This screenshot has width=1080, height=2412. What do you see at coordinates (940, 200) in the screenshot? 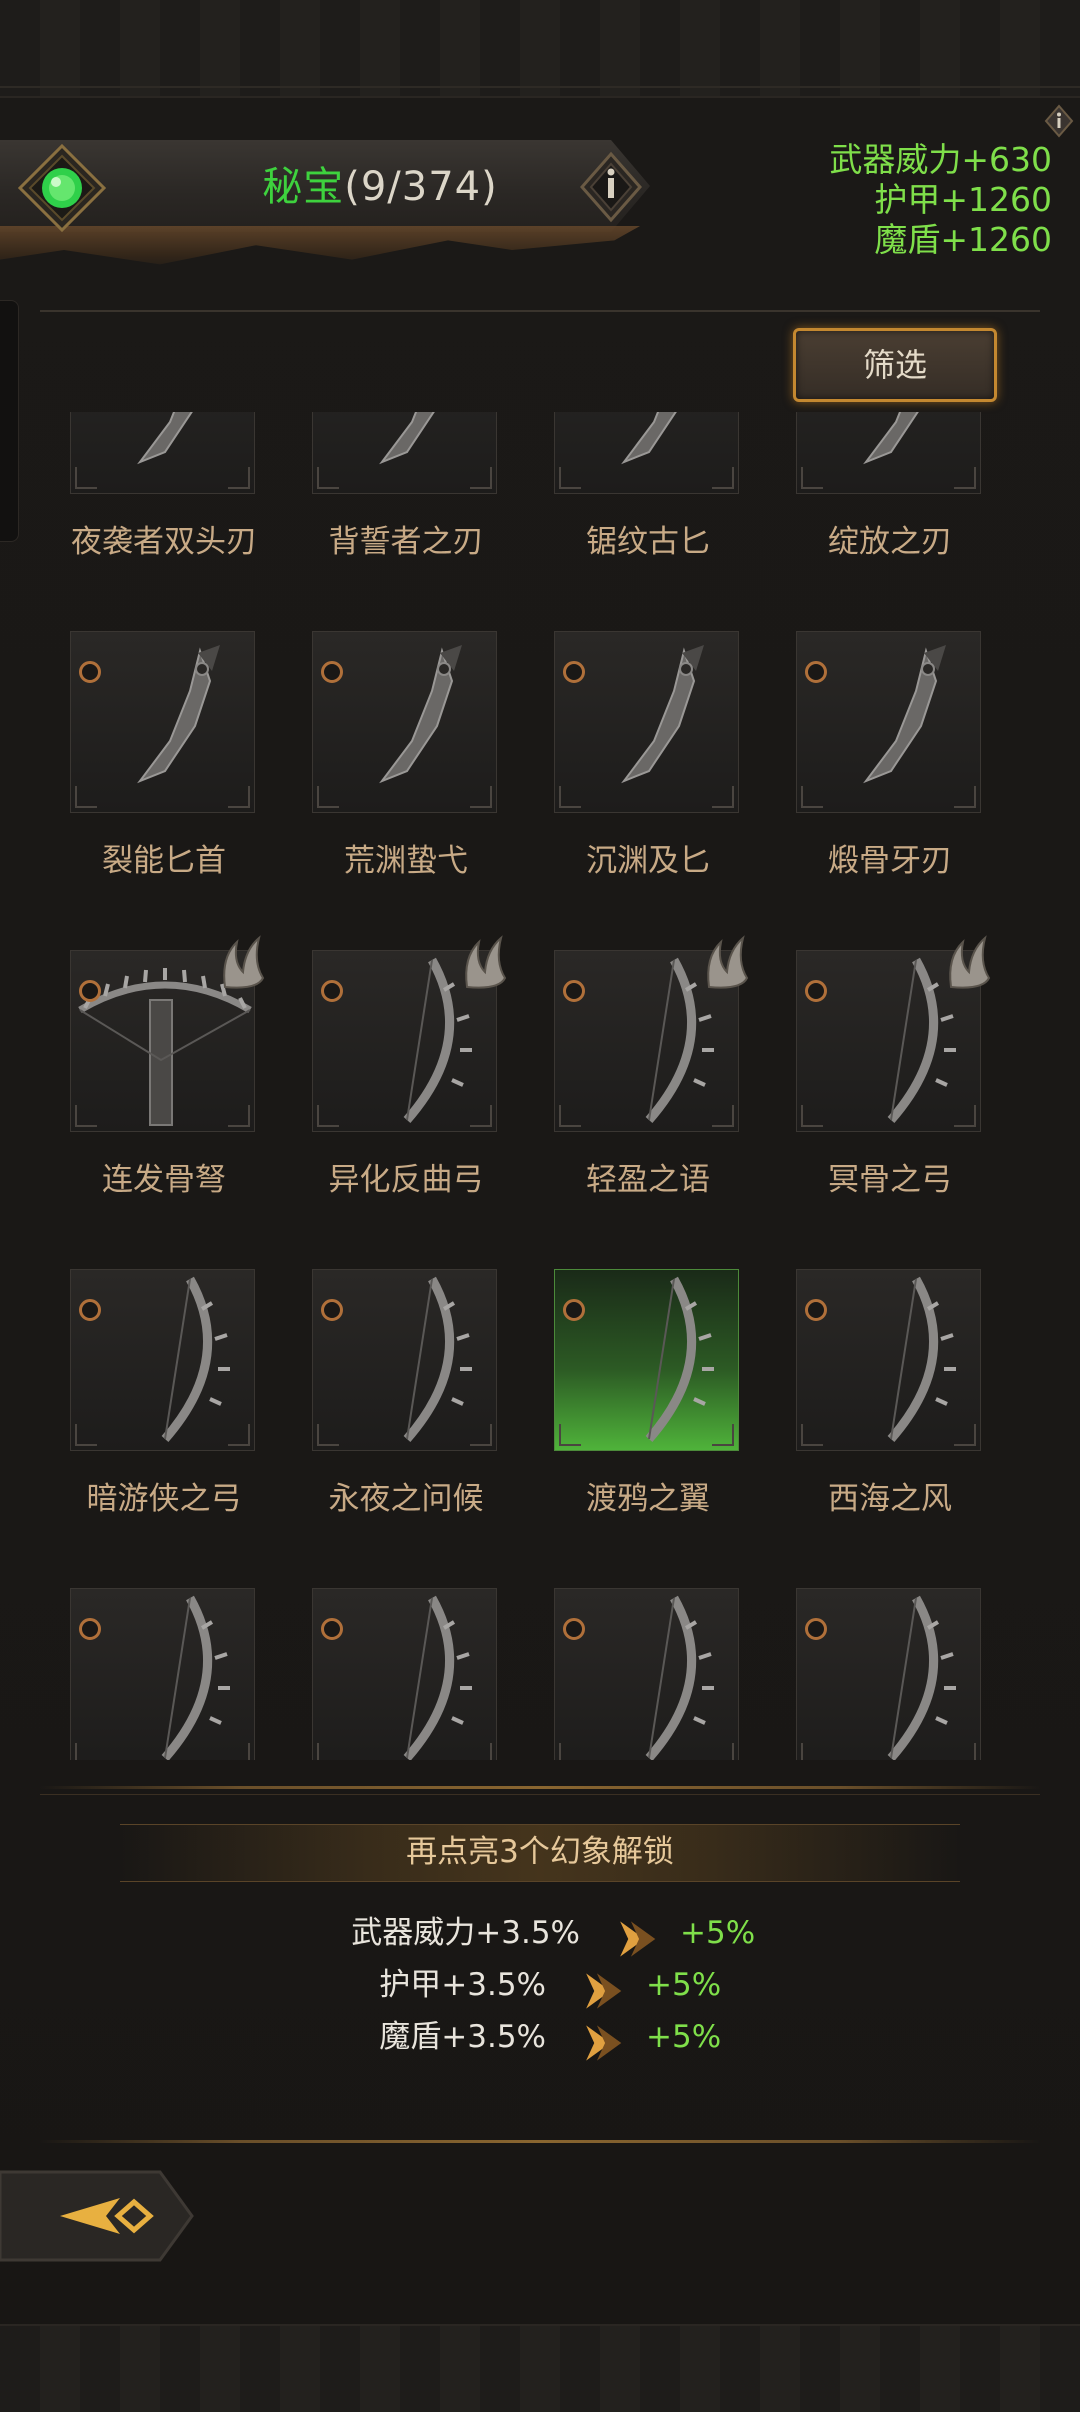
I see `total-bonus-stats: 武器威力+630 护甲+1260 魔盾+1260` at bounding box center [940, 200].